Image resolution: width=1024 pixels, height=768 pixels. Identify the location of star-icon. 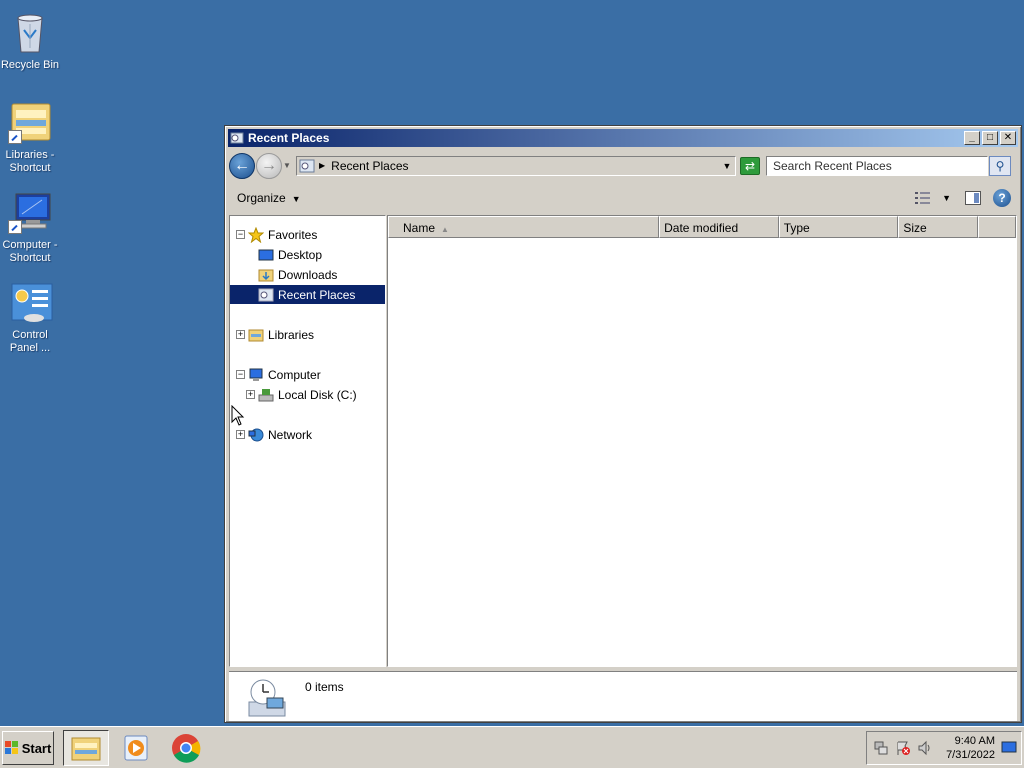
(256, 234).